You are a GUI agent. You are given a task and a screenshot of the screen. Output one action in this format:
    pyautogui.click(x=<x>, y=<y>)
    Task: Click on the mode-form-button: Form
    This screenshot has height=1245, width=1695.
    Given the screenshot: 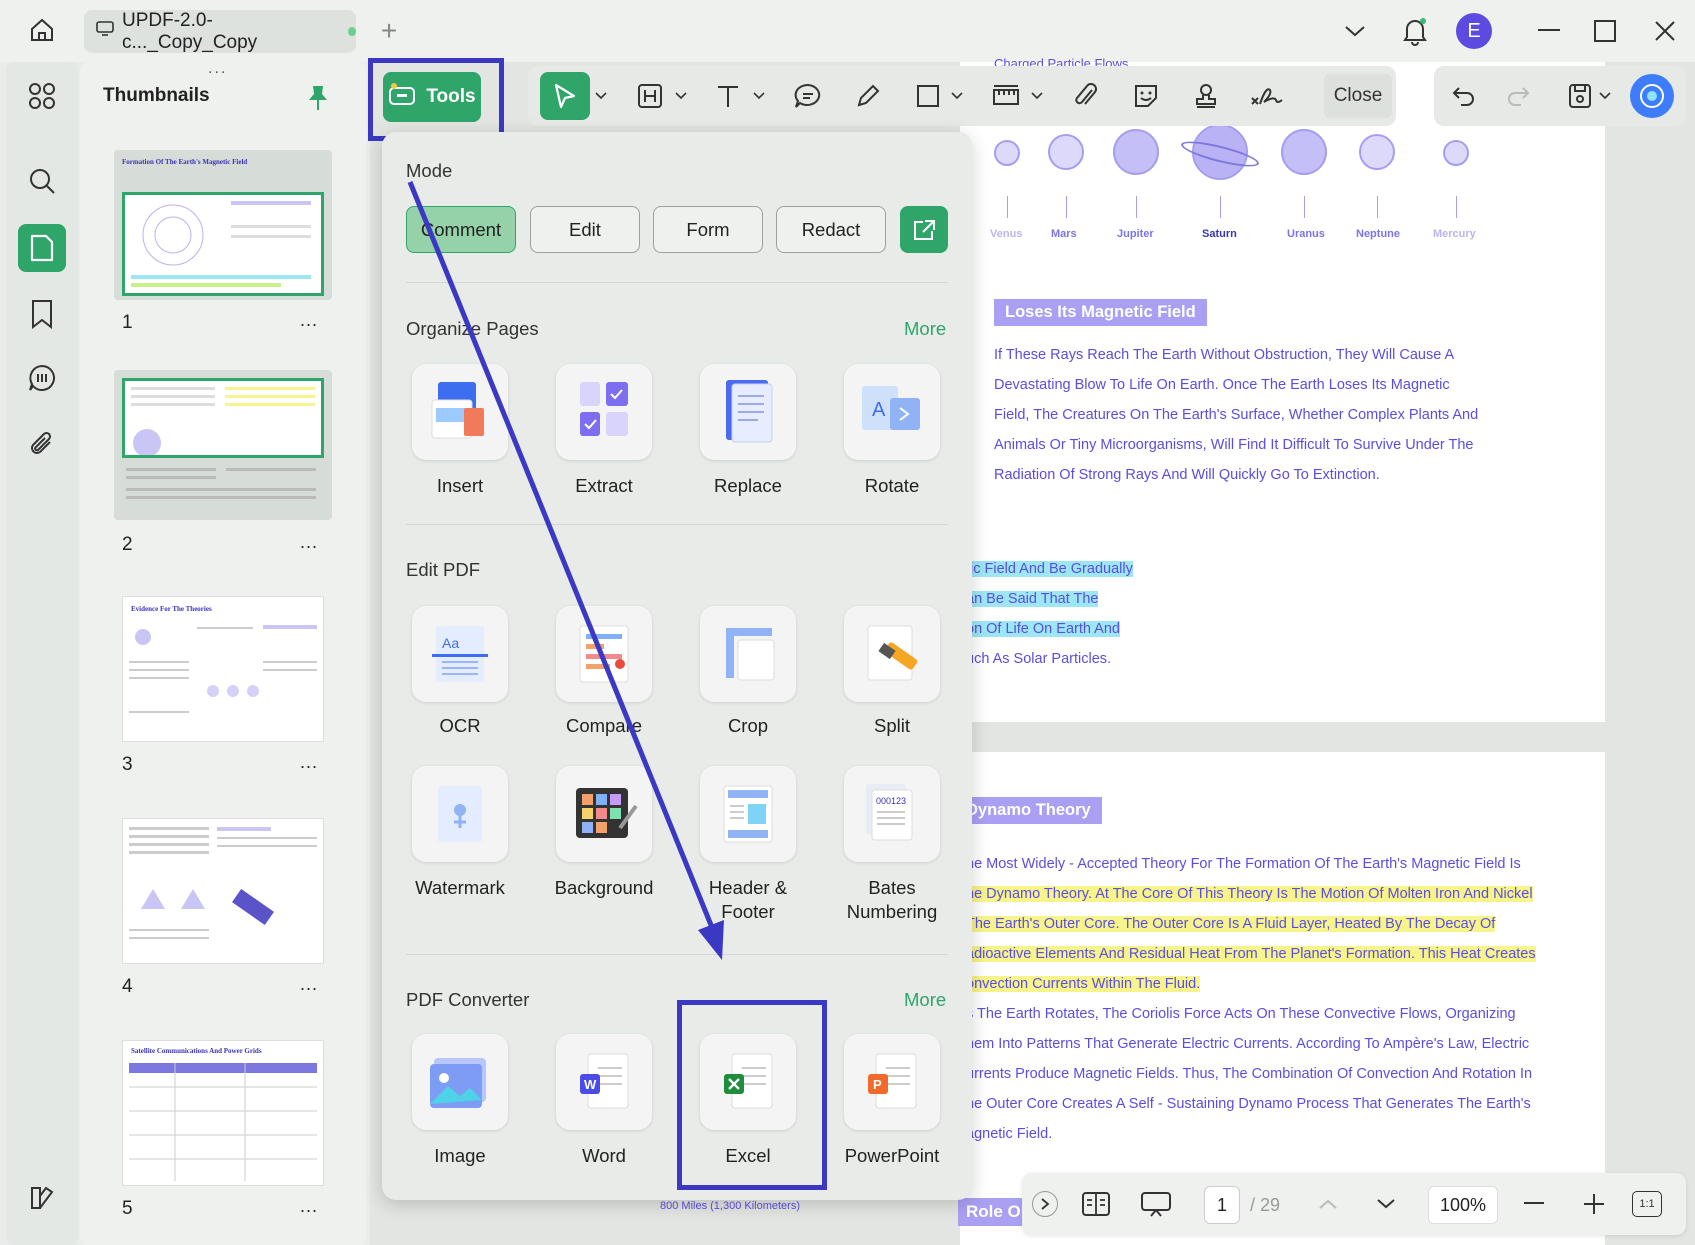 What is the action you would take?
    pyautogui.click(x=708, y=229)
    